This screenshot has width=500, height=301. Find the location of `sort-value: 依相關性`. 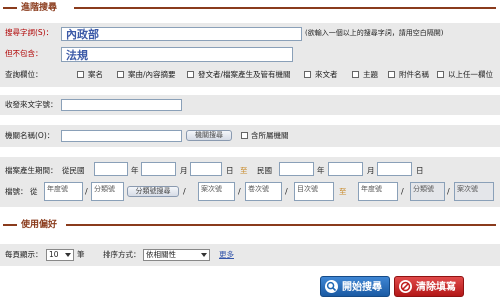

sort-value: 依相關性 is located at coordinates (161, 254).